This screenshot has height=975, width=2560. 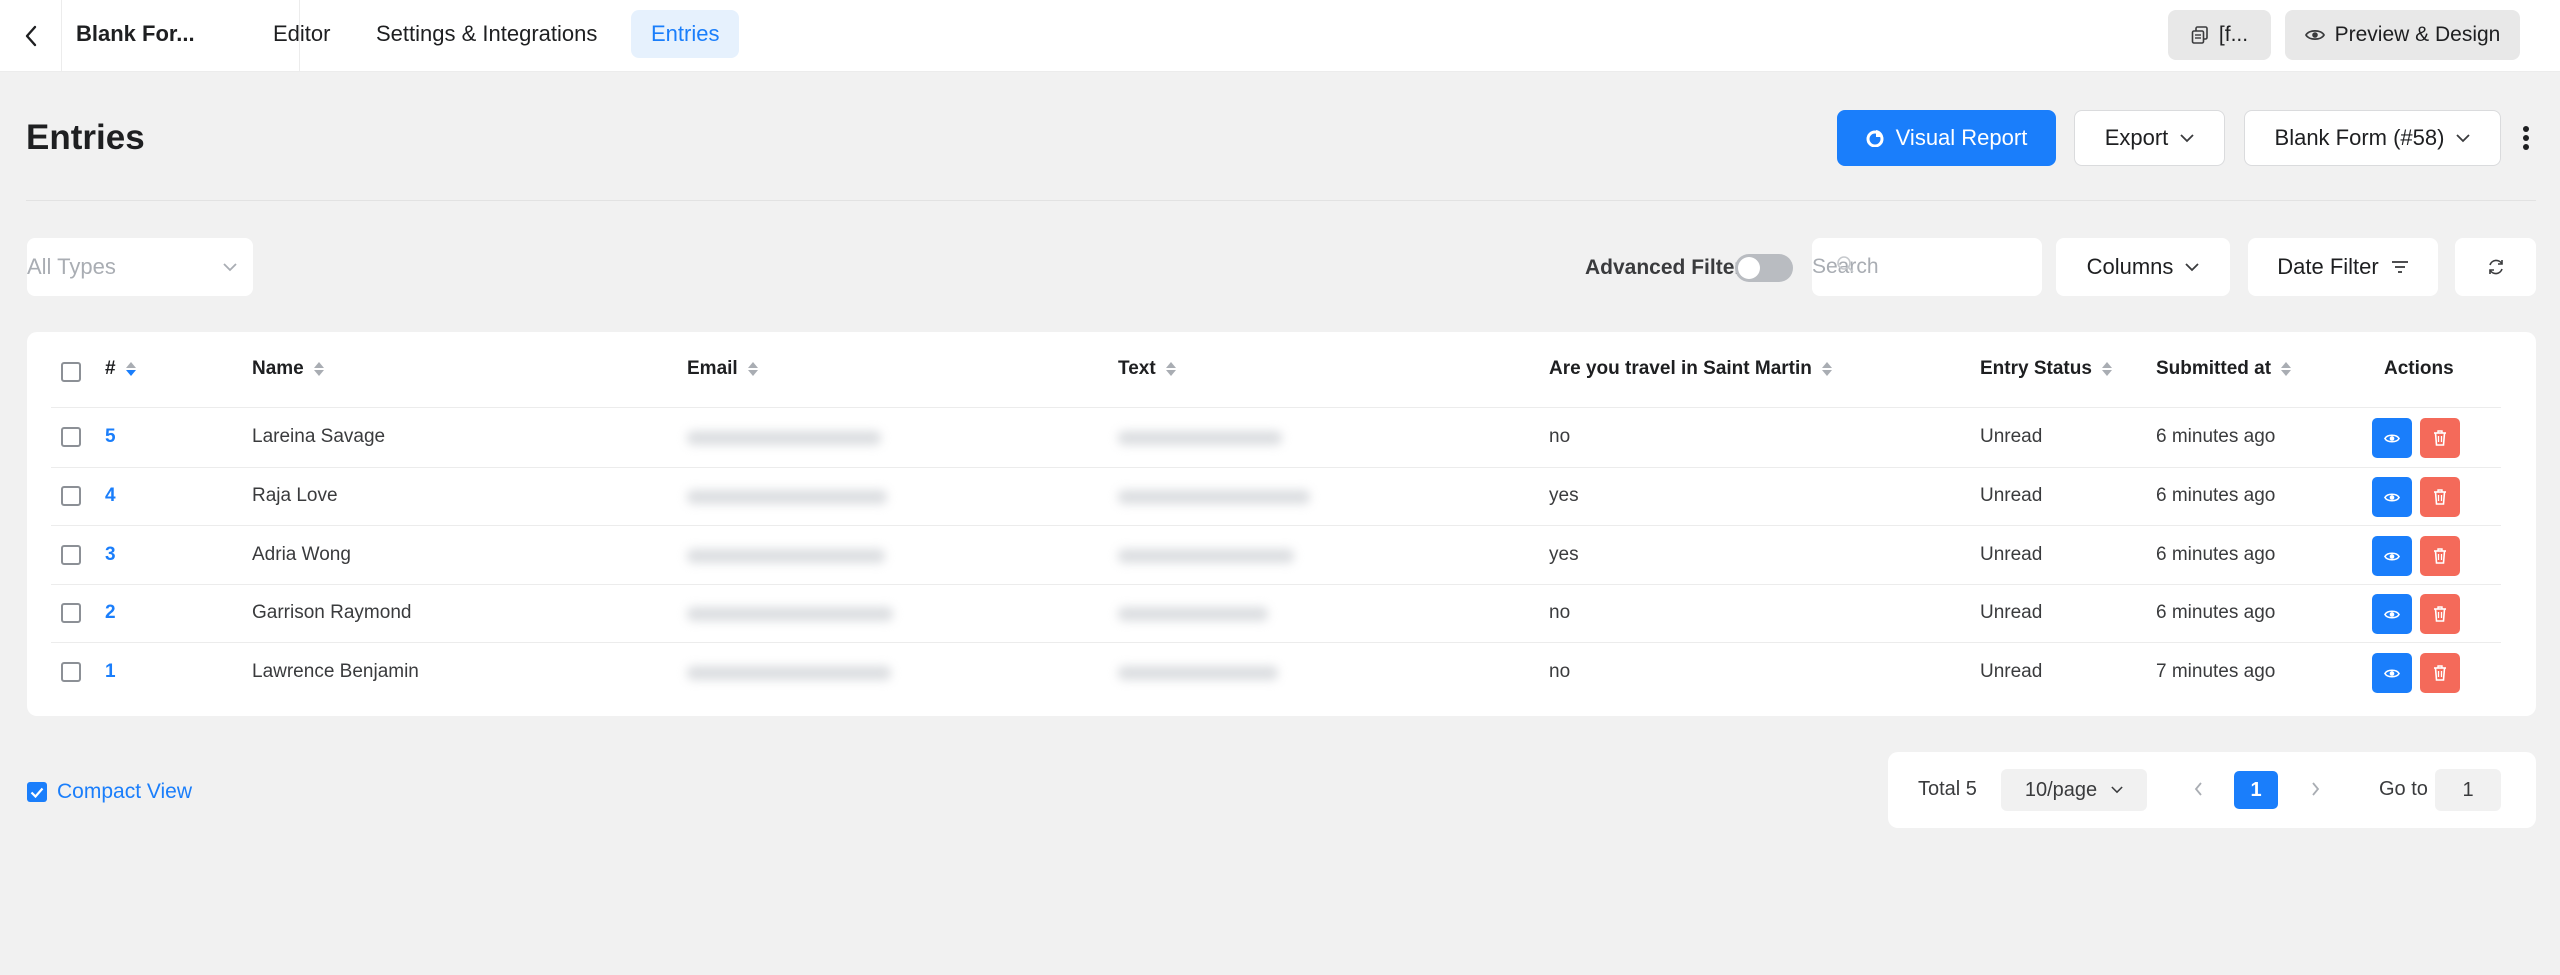 What do you see at coordinates (2036, 368) in the screenshot?
I see `column-label: Entry Status` at bounding box center [2036, 368].